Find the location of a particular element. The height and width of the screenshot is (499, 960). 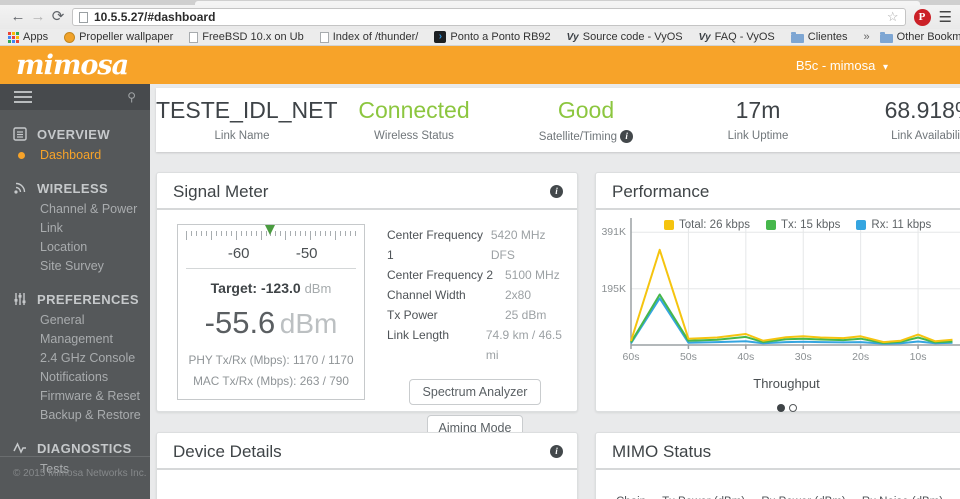

url-text: 10.5.5.27/#dashboard is located at coordinates (490, 17).